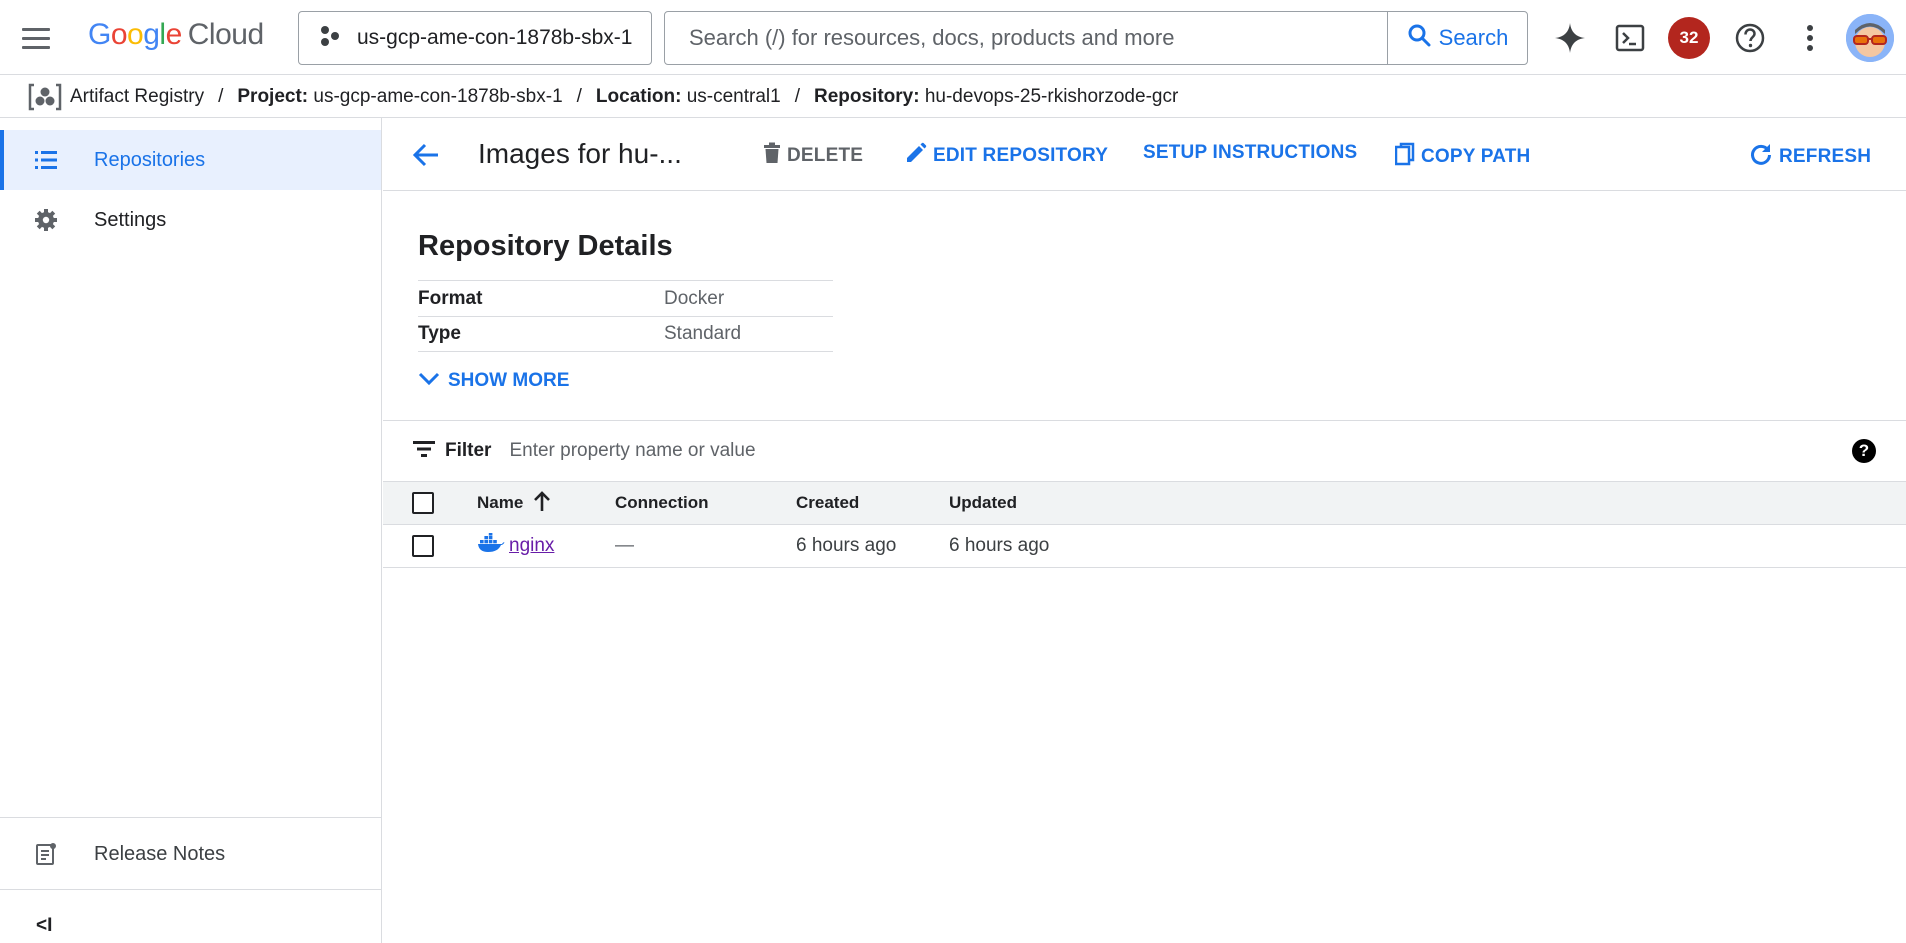  I want to click on copy-path-button: COPY PATH, so click(1462, 157).